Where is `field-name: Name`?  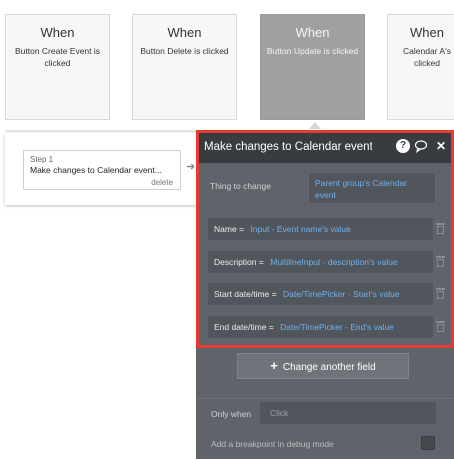
field-name: Name is located at coordinates (225, 229).